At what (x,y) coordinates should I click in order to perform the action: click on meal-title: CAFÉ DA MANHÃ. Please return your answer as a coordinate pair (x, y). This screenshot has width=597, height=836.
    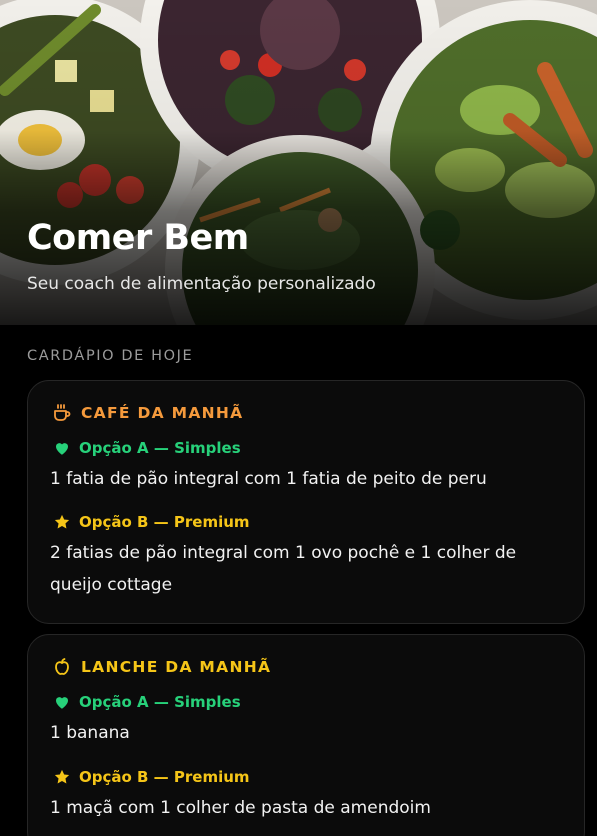
    Looking at the image, I should click on (162, 413).